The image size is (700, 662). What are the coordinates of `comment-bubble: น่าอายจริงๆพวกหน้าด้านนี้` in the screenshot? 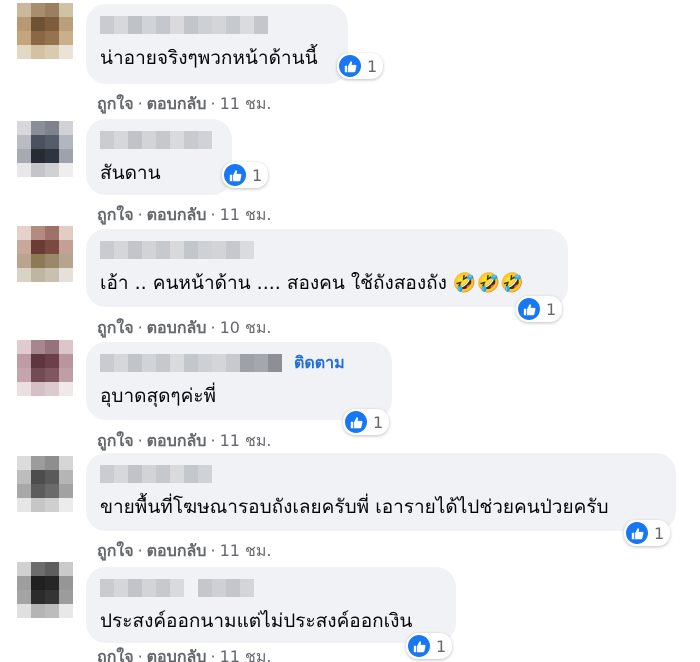 It's located at (217, 44).